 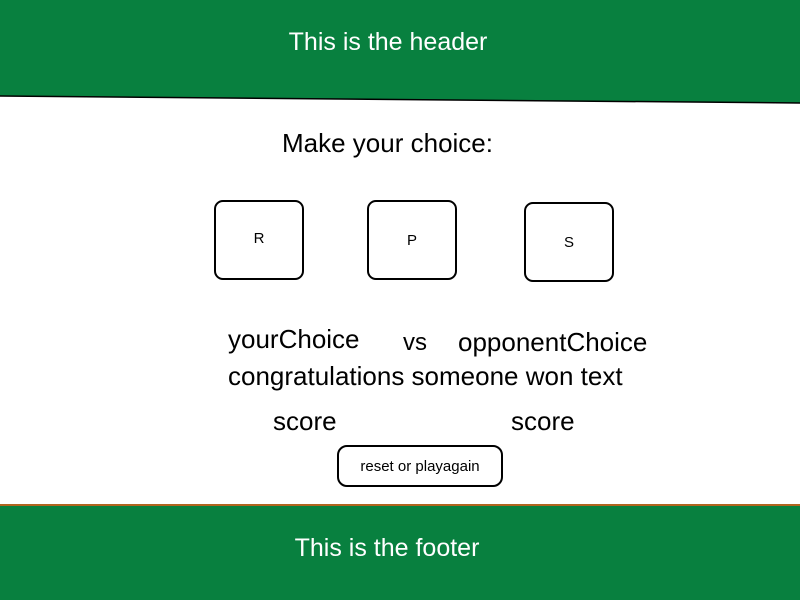 I want to click on rock-button-label: R, so click(x=259, y=238).